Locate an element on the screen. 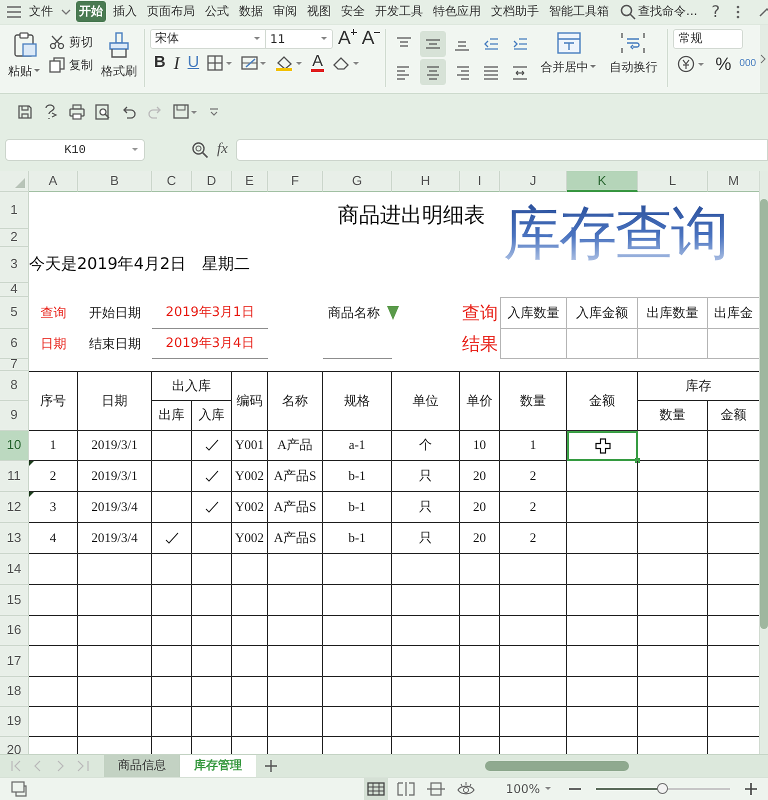 Image resolution: width=768 pixels, height=800 pixels. bold-button: B is located at coordinates (160, 63).